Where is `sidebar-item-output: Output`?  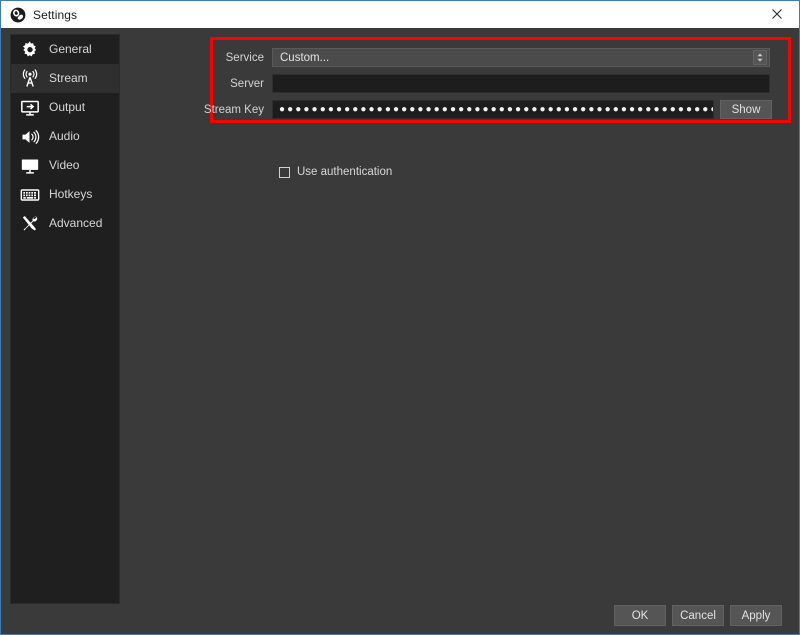 sidebar-item-output: Output is located at coordinates (65, 107).